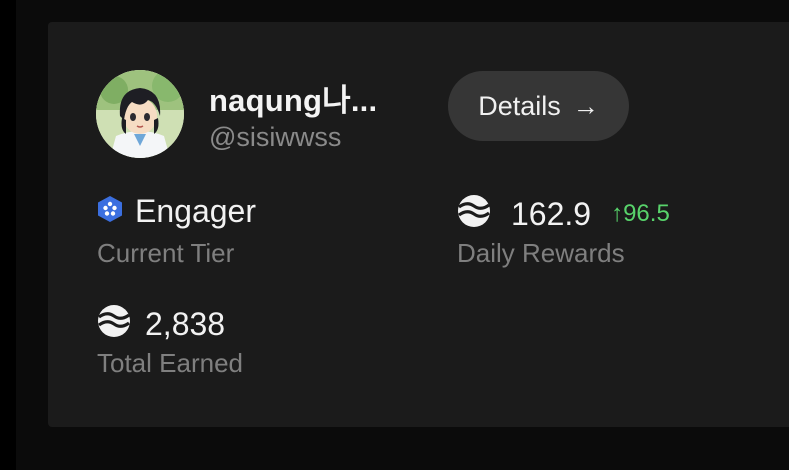 The height and width of the screenshot is (470, 789). Describe the element at coordinates (140, 114) in the screenshot. I see `avatar` at that location.